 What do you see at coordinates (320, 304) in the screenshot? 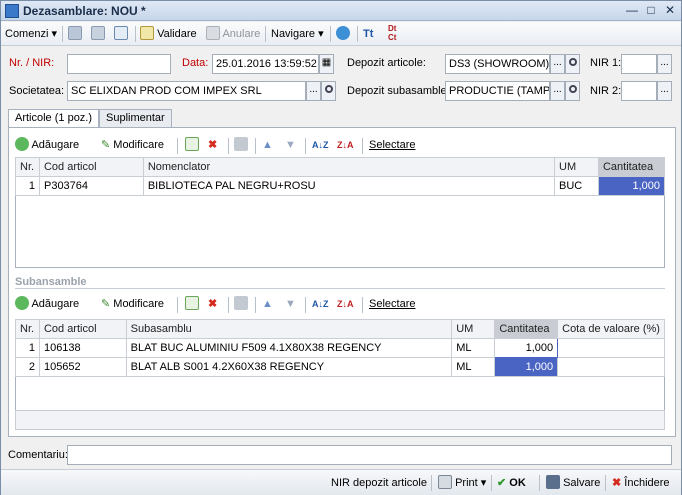
I see `subansamble-sort-az-button: A↓Z` at bounding box center [320, 304].